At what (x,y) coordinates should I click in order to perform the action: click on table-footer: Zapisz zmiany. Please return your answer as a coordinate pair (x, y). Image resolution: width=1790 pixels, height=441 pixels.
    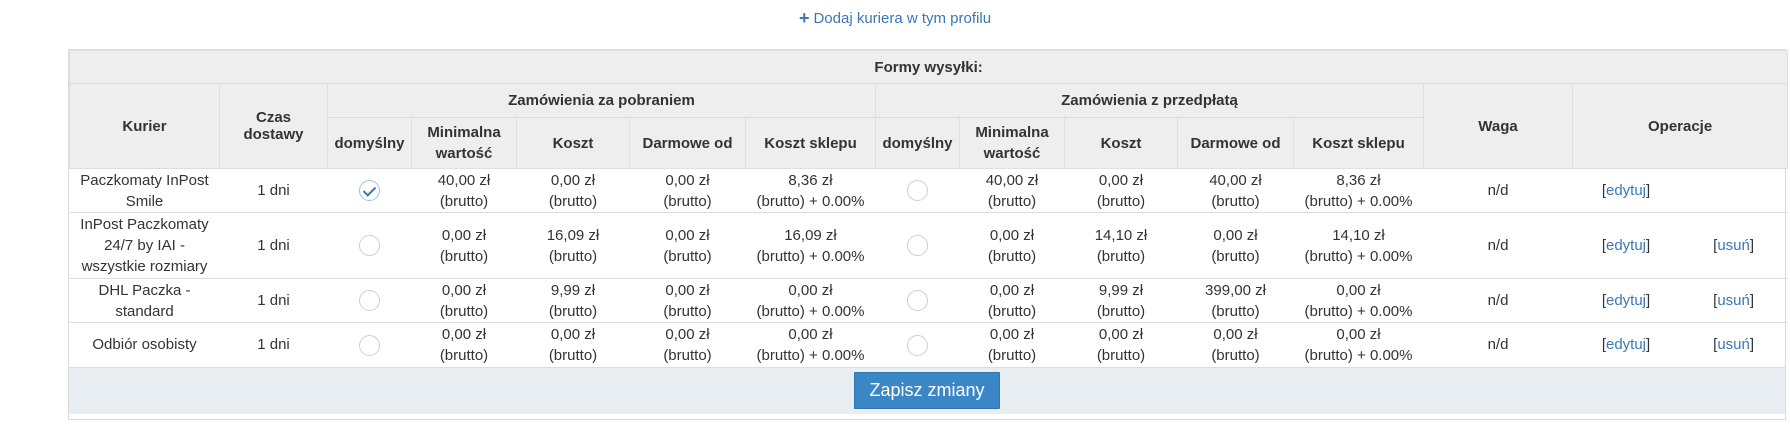
    Looking at the image, I should click on (927, 390).